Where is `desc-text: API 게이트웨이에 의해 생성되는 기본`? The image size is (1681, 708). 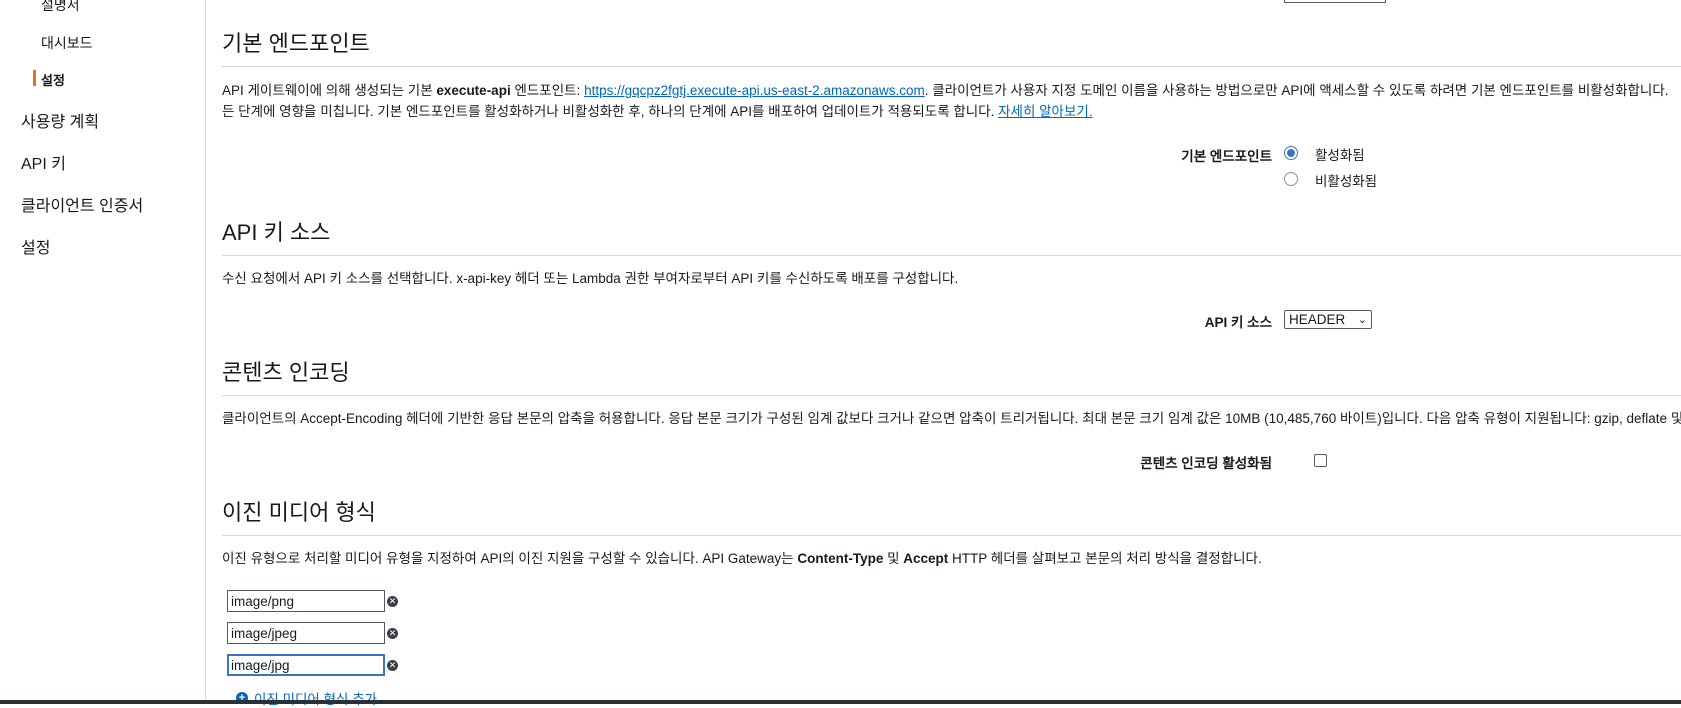
desc-text: API 게이트웨이에 의해 생성되는 기본 is located at coordinates (329, 90).